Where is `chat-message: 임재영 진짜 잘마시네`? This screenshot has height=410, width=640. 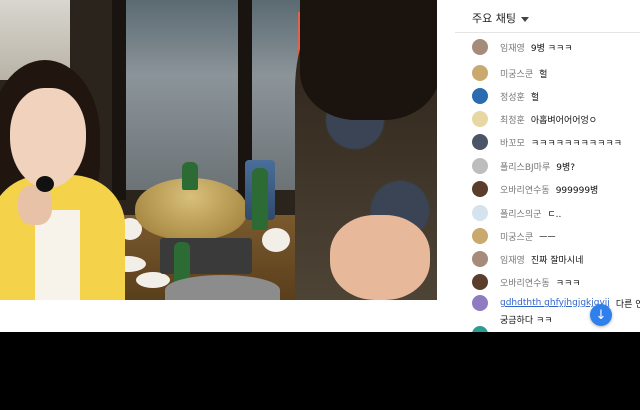
chat-message: 임재영 진짜 잘마시네 is located at coordinates (527, 259).